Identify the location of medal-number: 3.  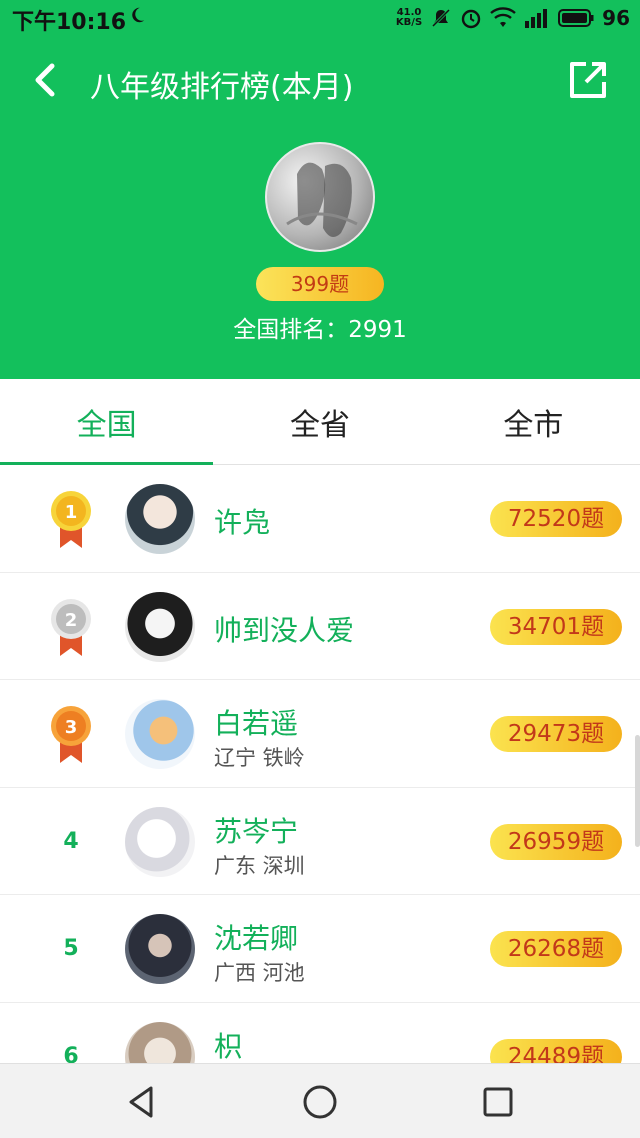
(71, 727).